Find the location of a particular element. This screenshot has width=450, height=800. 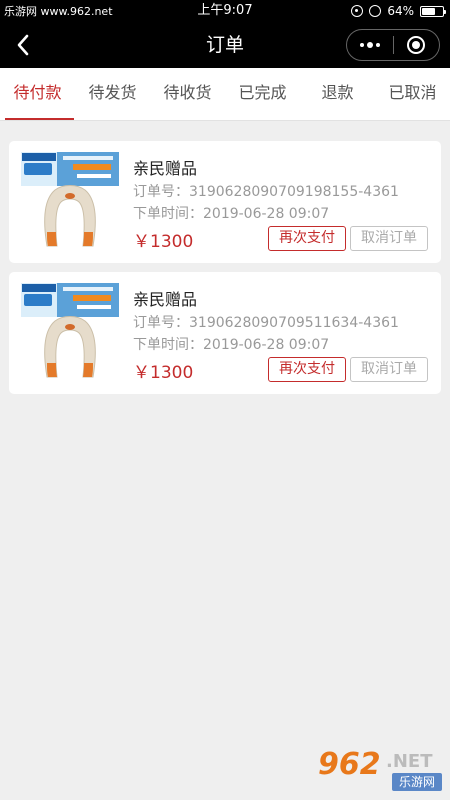

tab-4: 退款 is located at coordinates (337, 94).